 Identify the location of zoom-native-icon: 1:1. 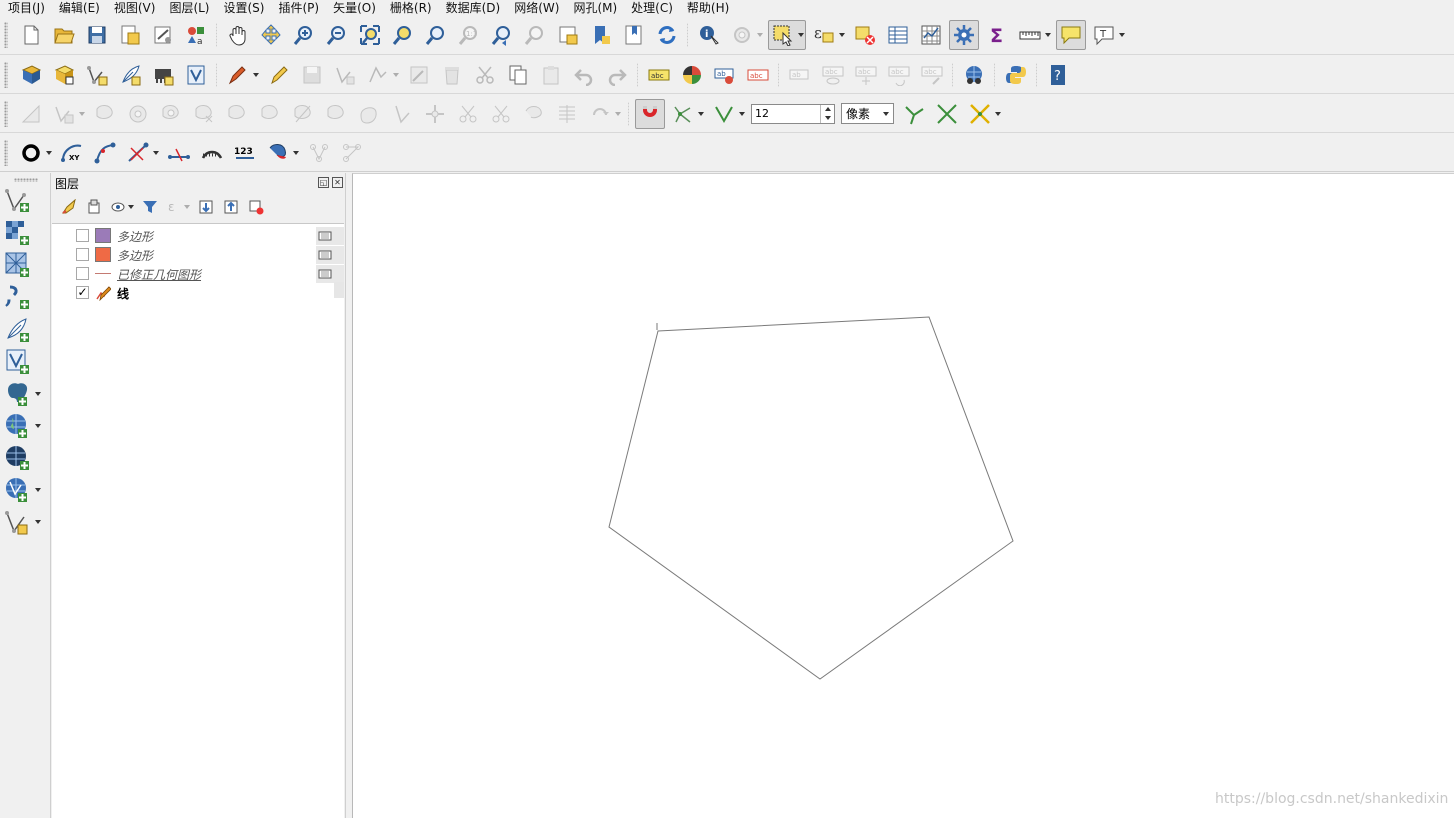
(469, 35).